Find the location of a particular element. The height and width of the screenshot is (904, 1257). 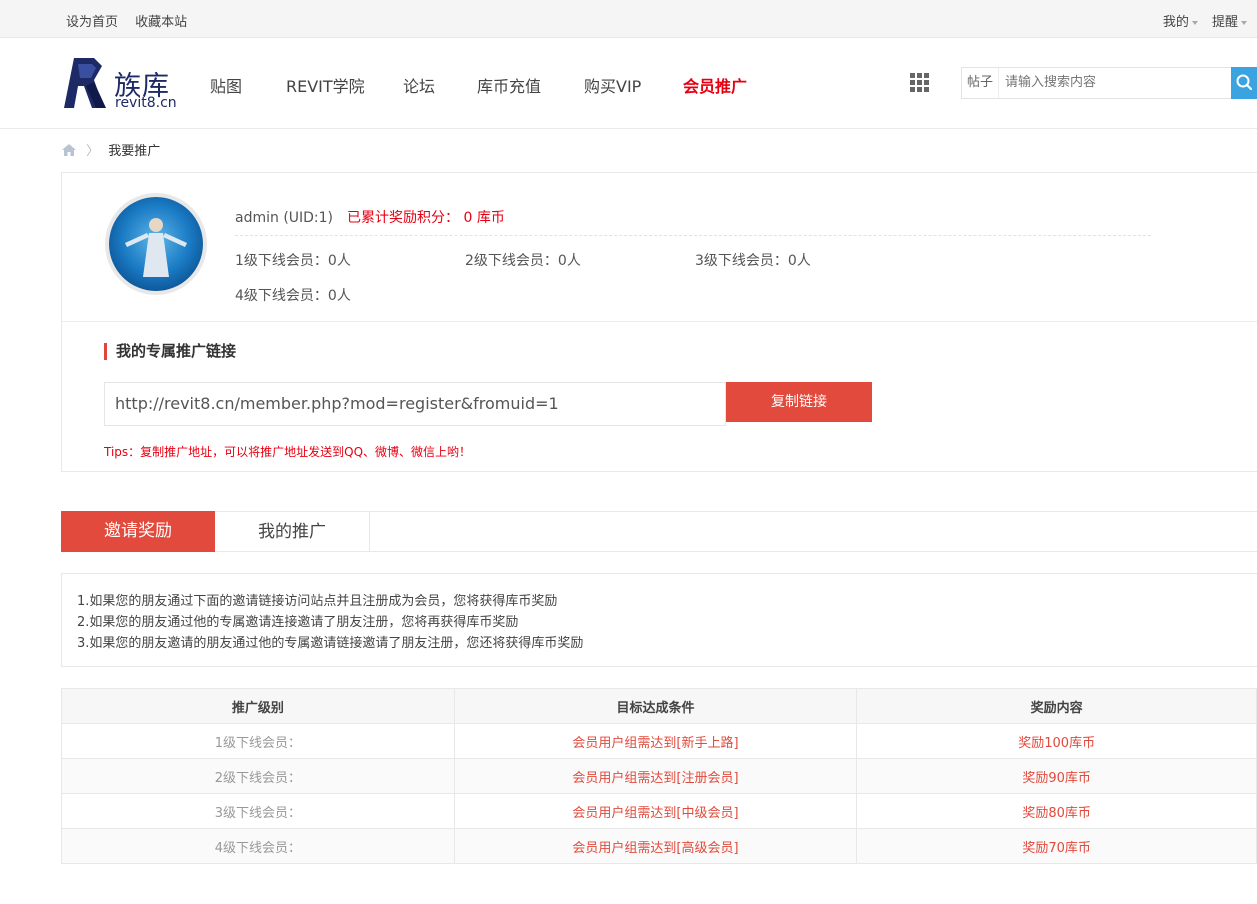

condition-cell: 会员用户组需达到[中级会员] is located at coordinates (655, 811).